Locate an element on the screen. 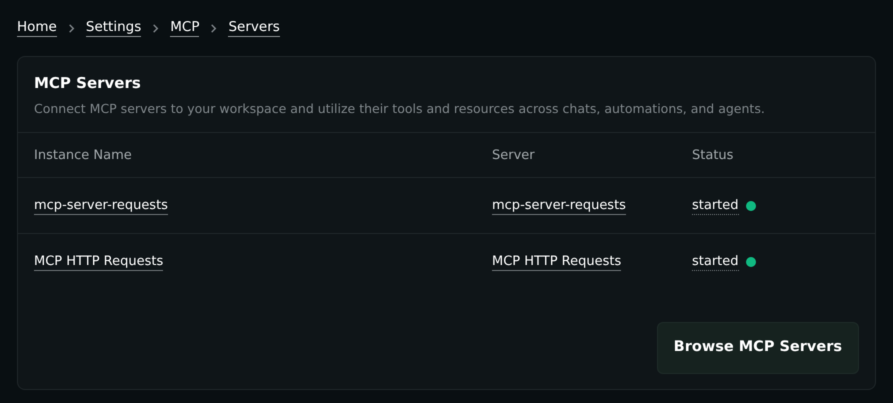 The image size is (893, 403). instance-link: MCP HTTP Requests is located at coordinates (99, 261).